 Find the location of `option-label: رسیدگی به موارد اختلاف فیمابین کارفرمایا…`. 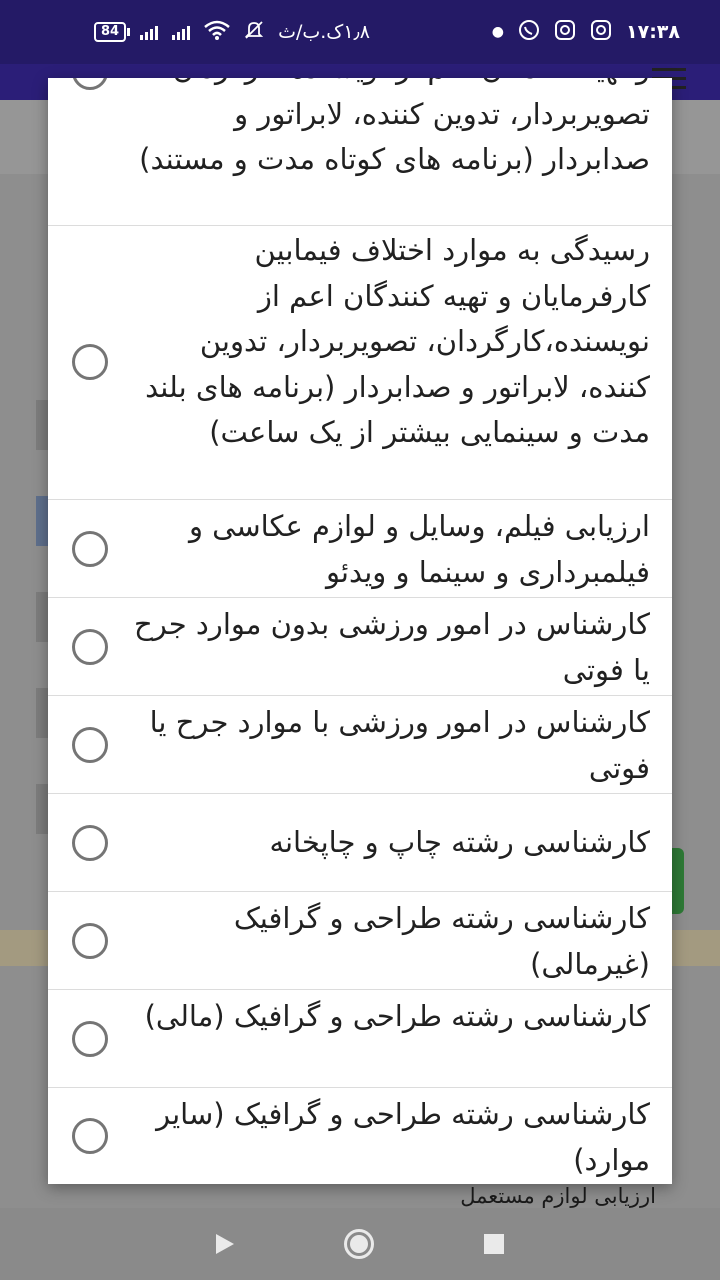

option-label: رسیدگی به موارد اختلاف فیمابین کارفرمایا… is located at coordinates (397, 341).